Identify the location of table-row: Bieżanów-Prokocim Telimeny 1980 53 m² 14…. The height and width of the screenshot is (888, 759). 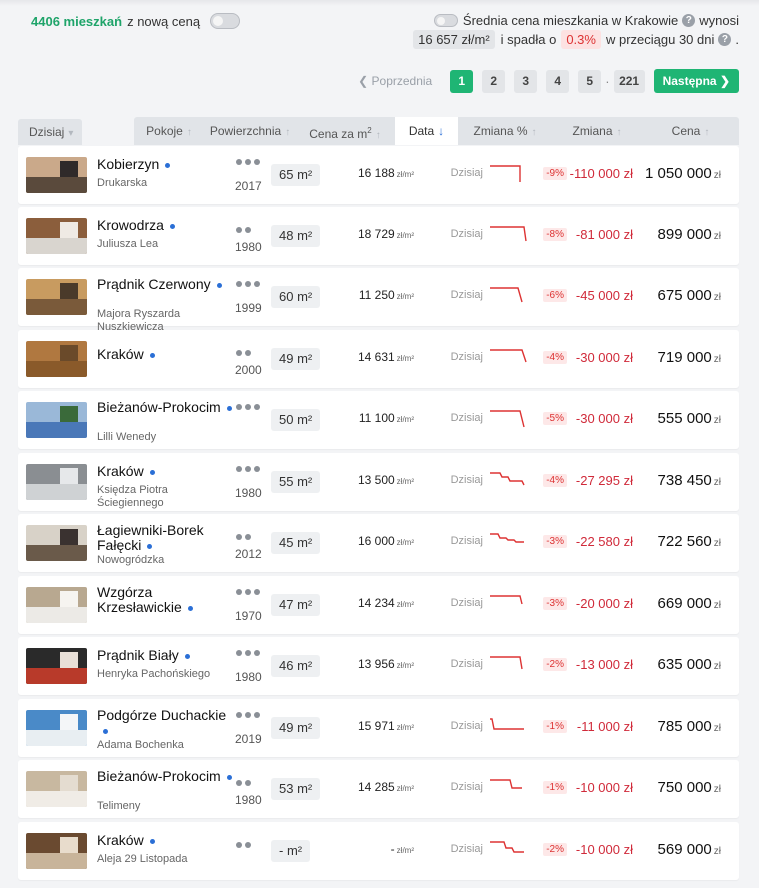
(378, 789).